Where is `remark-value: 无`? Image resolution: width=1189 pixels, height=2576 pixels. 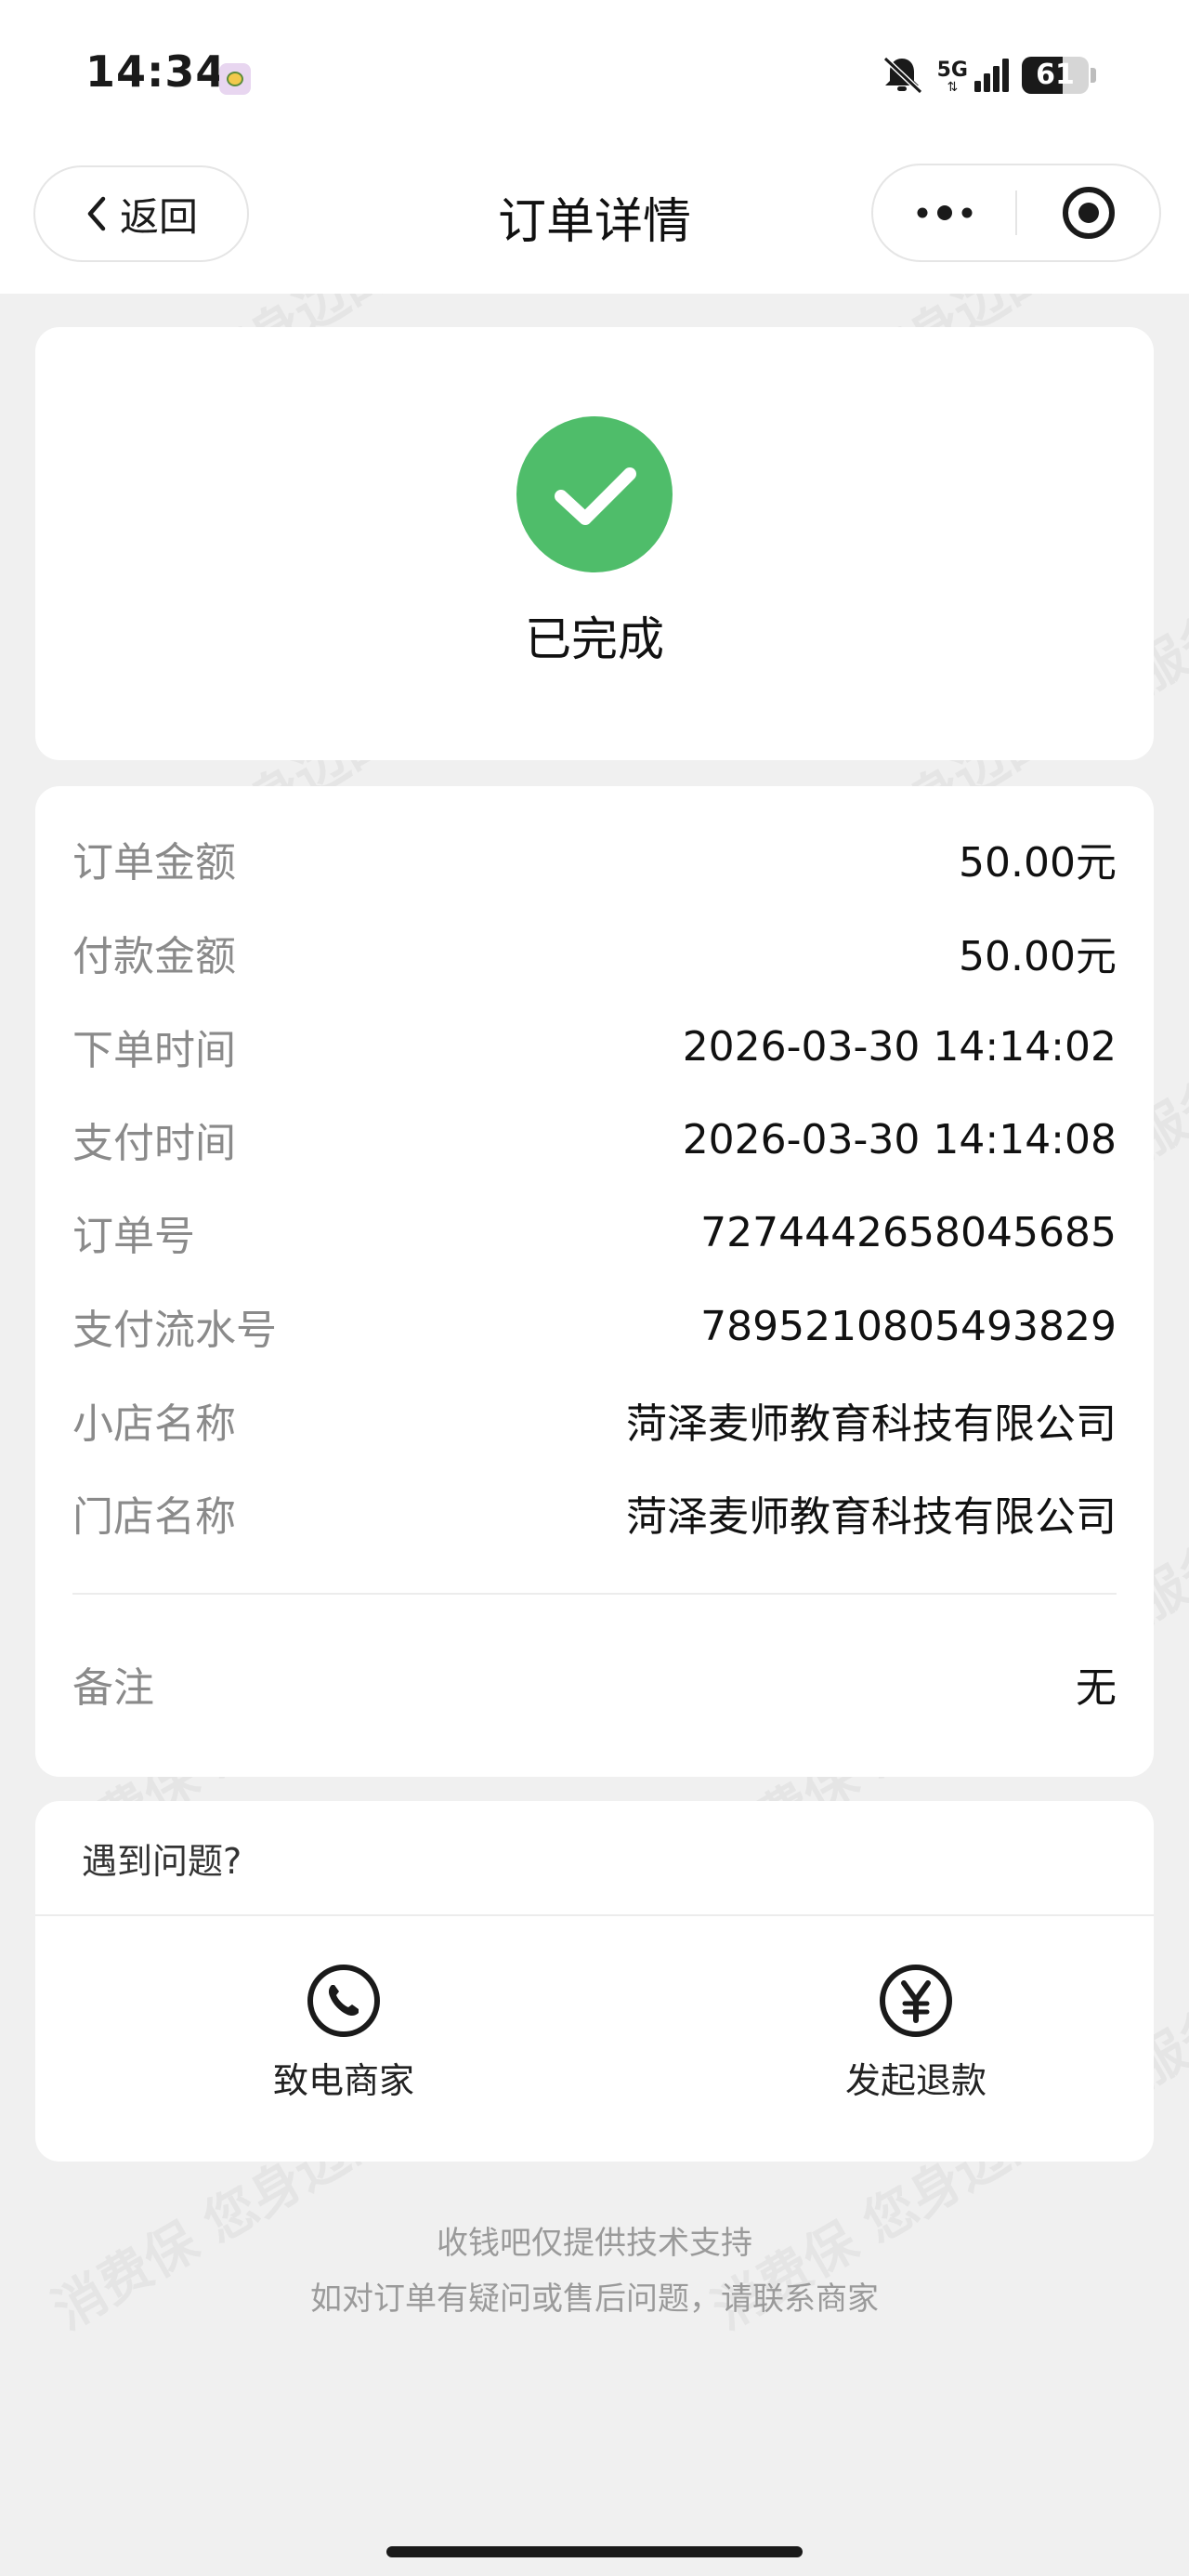 remark-value: 无 is located at coordinates (1096, 1688).